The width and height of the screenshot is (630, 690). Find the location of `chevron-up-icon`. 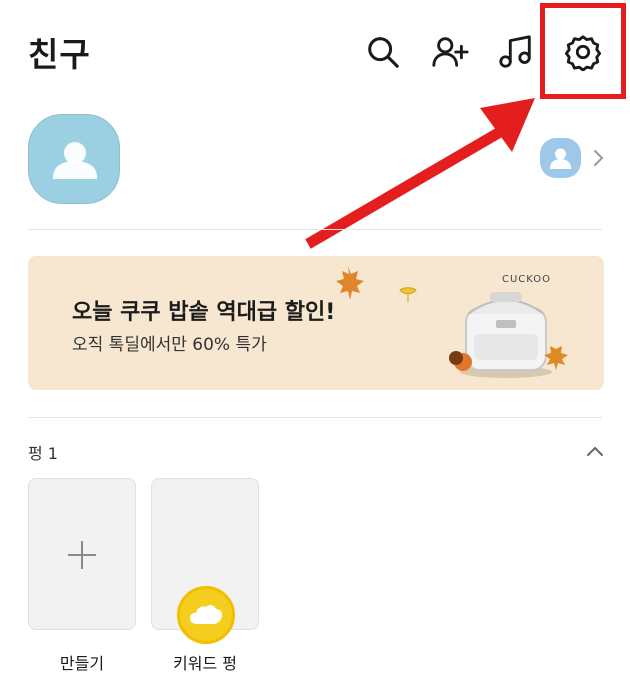

chevron-up-icon is located at coordinates (595, 451).